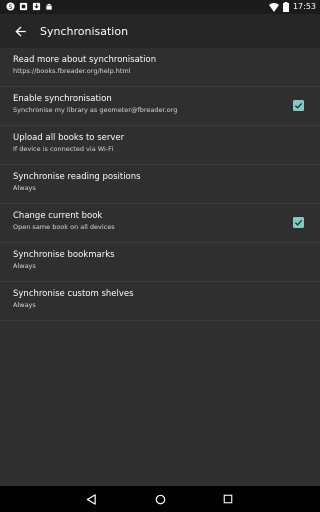 The height and width of the screenshot is (512, 320). Describe the element at coordinates (64, 227) in the screenshot. I see `setting-subtitle: Open same book on all devices` at that location.